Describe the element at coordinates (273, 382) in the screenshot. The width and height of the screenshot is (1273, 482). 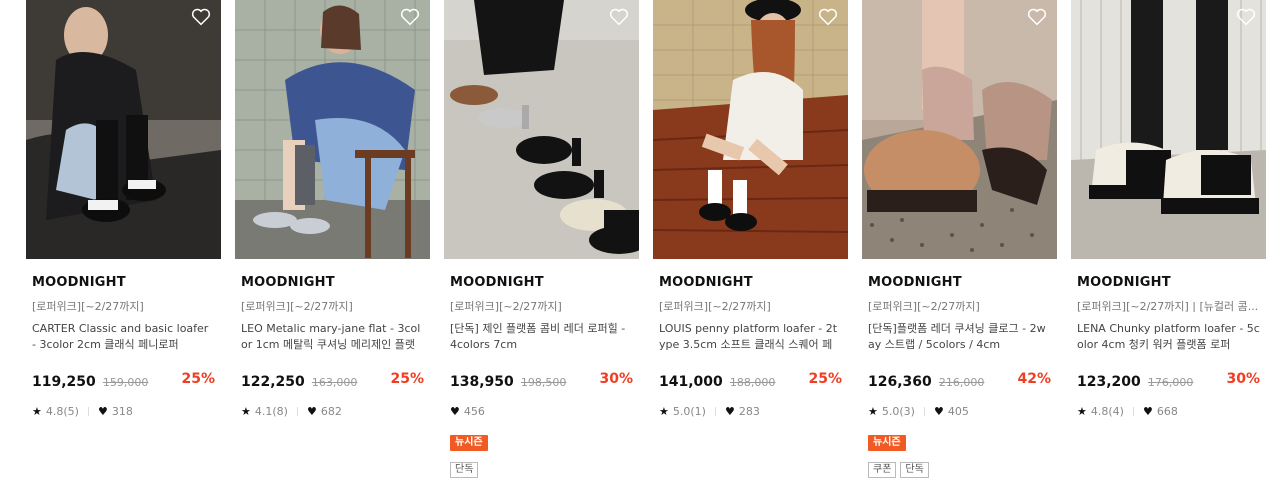
I see `sale-price: 122,250` at that location.